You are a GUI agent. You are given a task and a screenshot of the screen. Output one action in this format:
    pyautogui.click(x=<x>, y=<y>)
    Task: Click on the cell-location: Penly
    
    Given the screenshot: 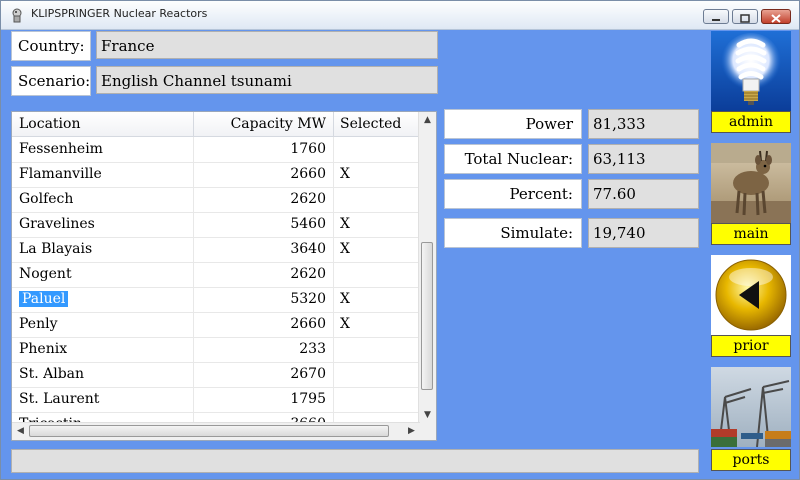 What is the action you would take?
    pyautogui.click(x=103, y=324)
    